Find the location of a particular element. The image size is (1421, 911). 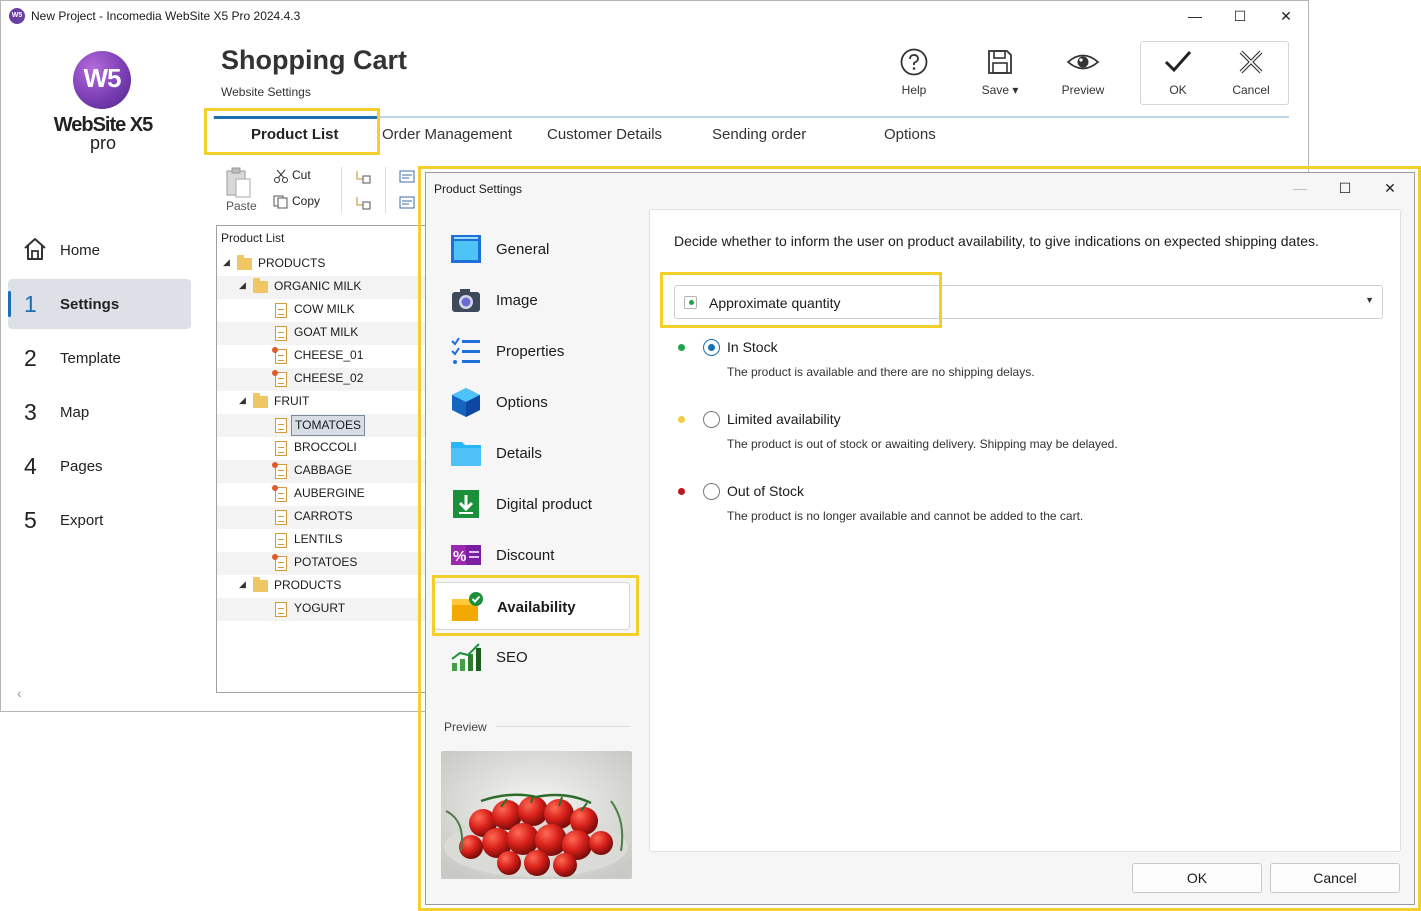

nav-label-home: Home is located at coordinates (80, 250).